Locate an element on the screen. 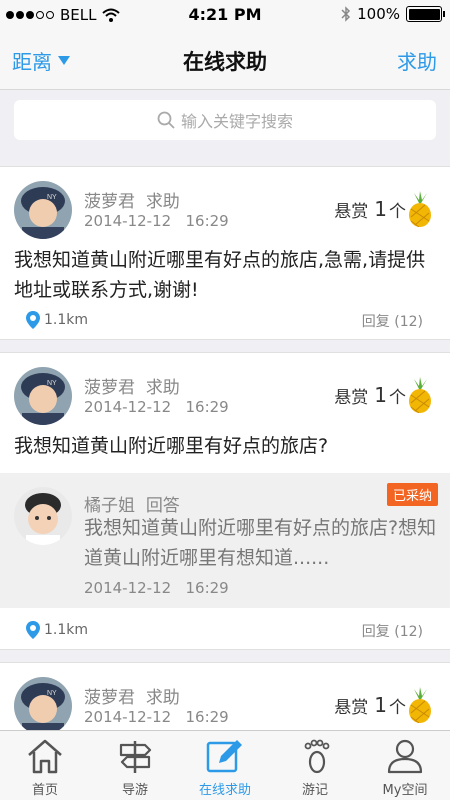 The height and width of the screenshot is (800, 450). nav-bar: 距离 在线求助 求助 is located at coordinates (225, 60).